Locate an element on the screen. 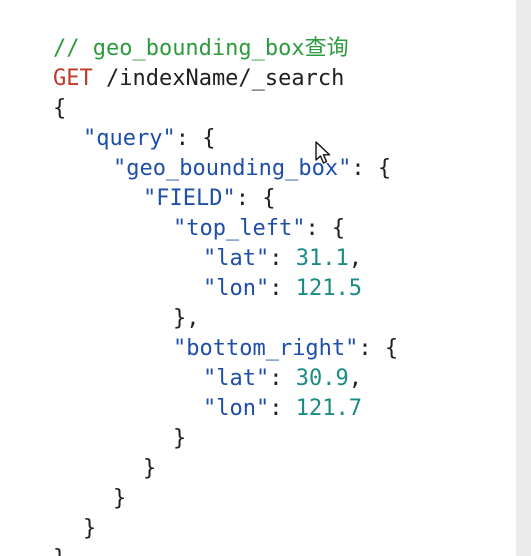 Image resolution: width=531 pixels, height=556 pixels. code-line-3: { is located at coordinates (33, 92).